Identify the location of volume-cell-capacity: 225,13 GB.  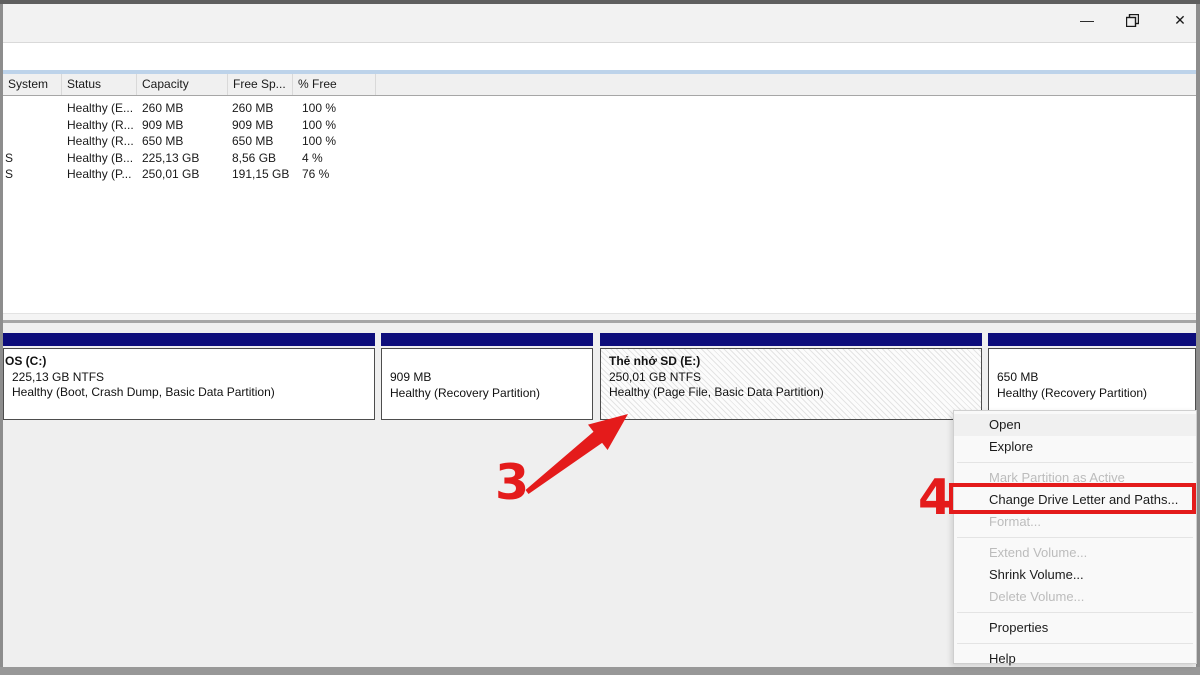
(171, 157).